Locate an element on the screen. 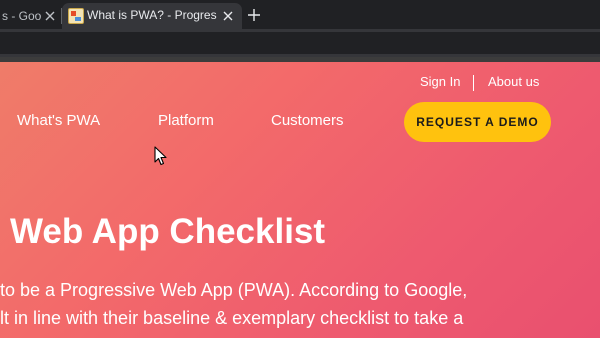 Image resolution: width=600 pixels, height=338 pixels. tab-strip: s - Goo What is PWA? - Progressive is located at coordinates (300, 14).